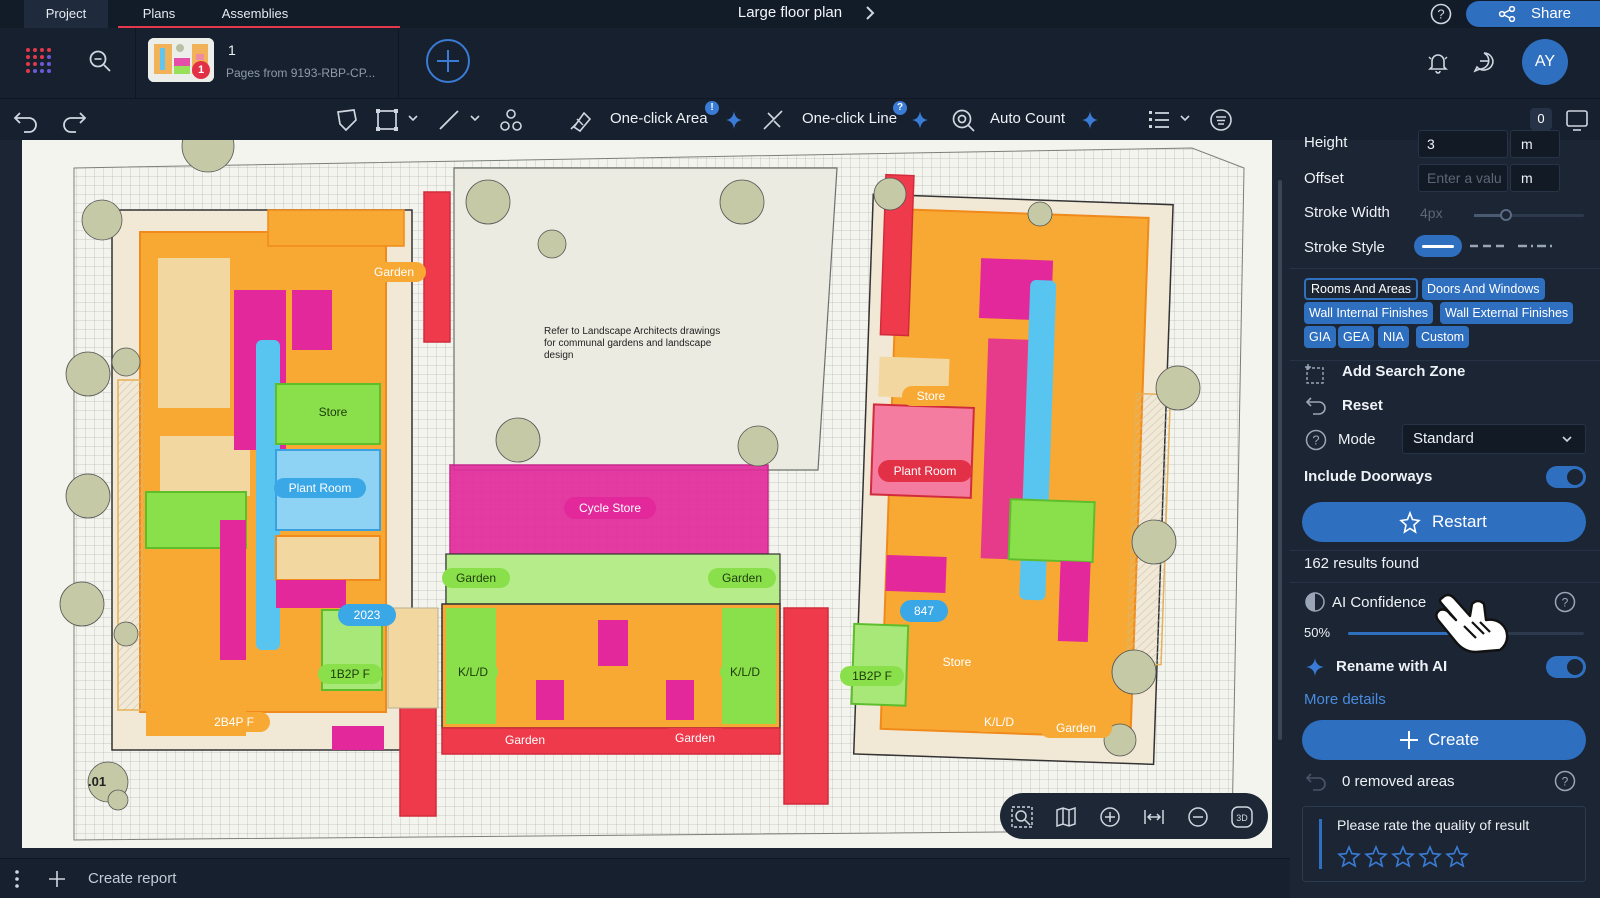 The width and height of the screenshot is (1600, 898). Describe the element at coordinates (26, 120) in the screenshot. I see `undo-icon` at that location.